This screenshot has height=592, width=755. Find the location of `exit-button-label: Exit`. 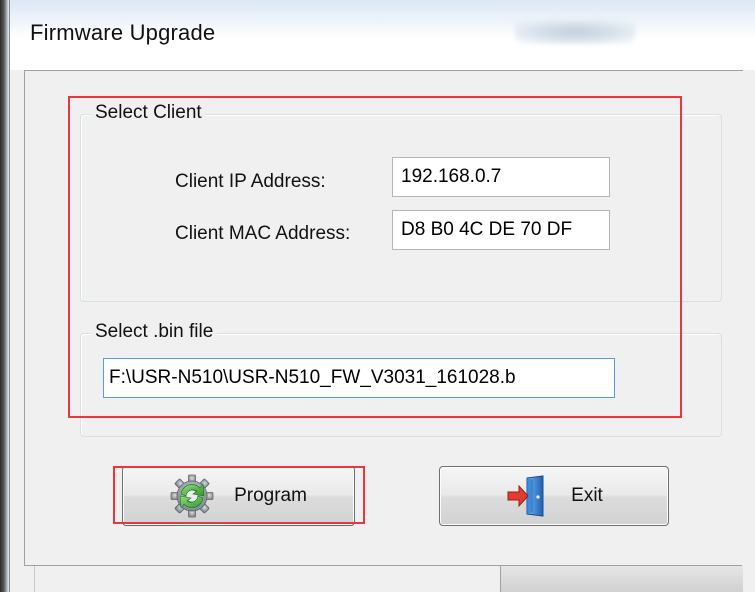

exit-button-label: Exit is located at coordinates (587, 495).